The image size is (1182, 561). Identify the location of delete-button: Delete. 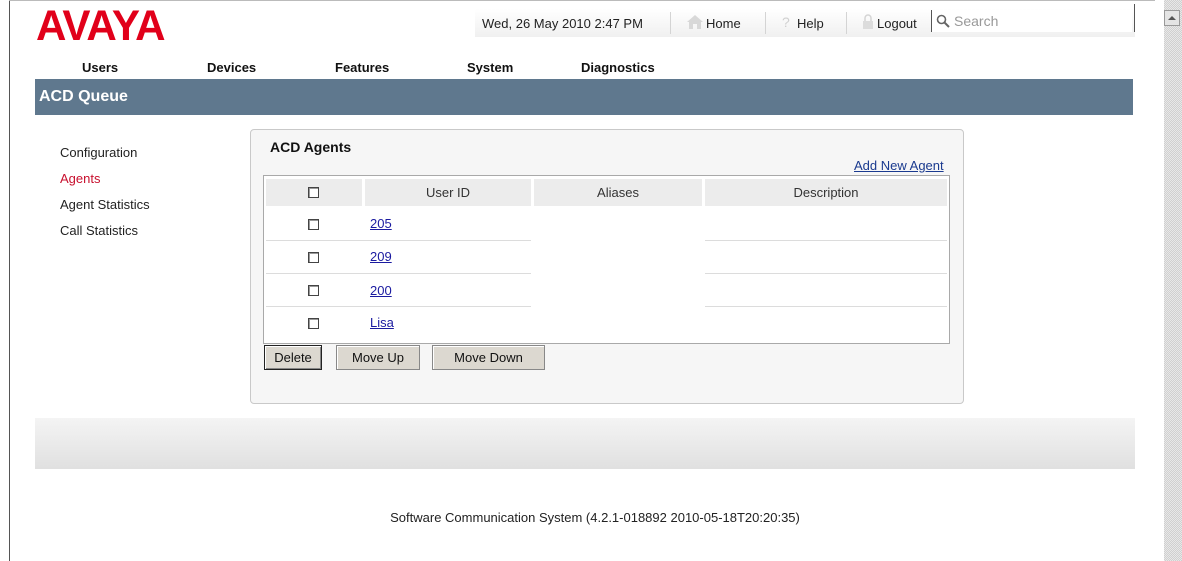
(293, 357).